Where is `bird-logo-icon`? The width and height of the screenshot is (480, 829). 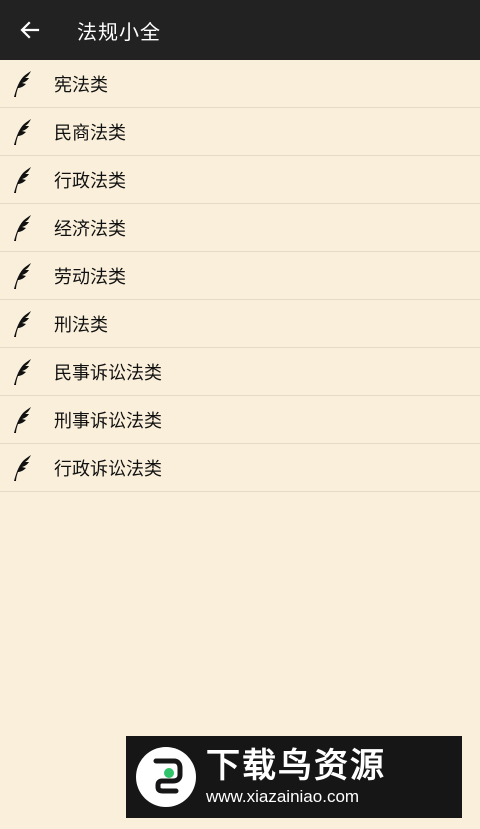 bird-logo-icon is located at coordinates (166, 777).